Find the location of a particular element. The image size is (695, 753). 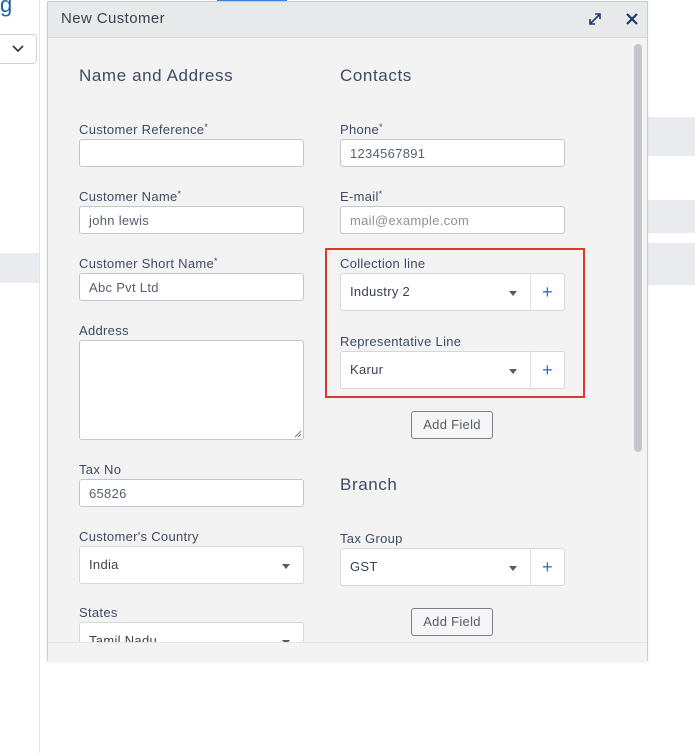

tax-group-select: GST + is located at coordinates (452, 567).